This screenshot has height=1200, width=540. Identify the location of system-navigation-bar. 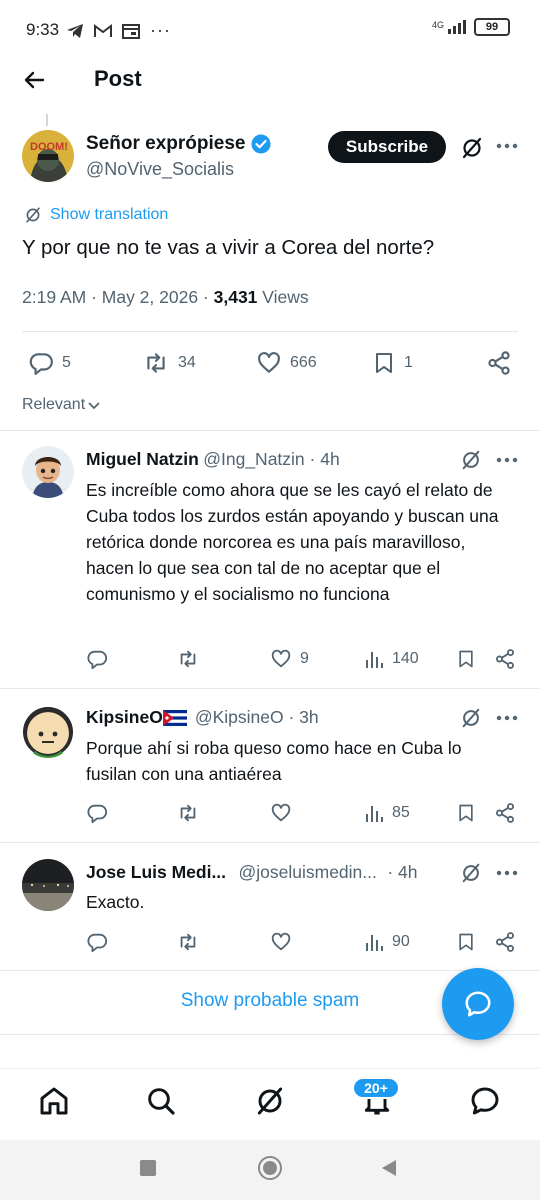
(270, 1170).